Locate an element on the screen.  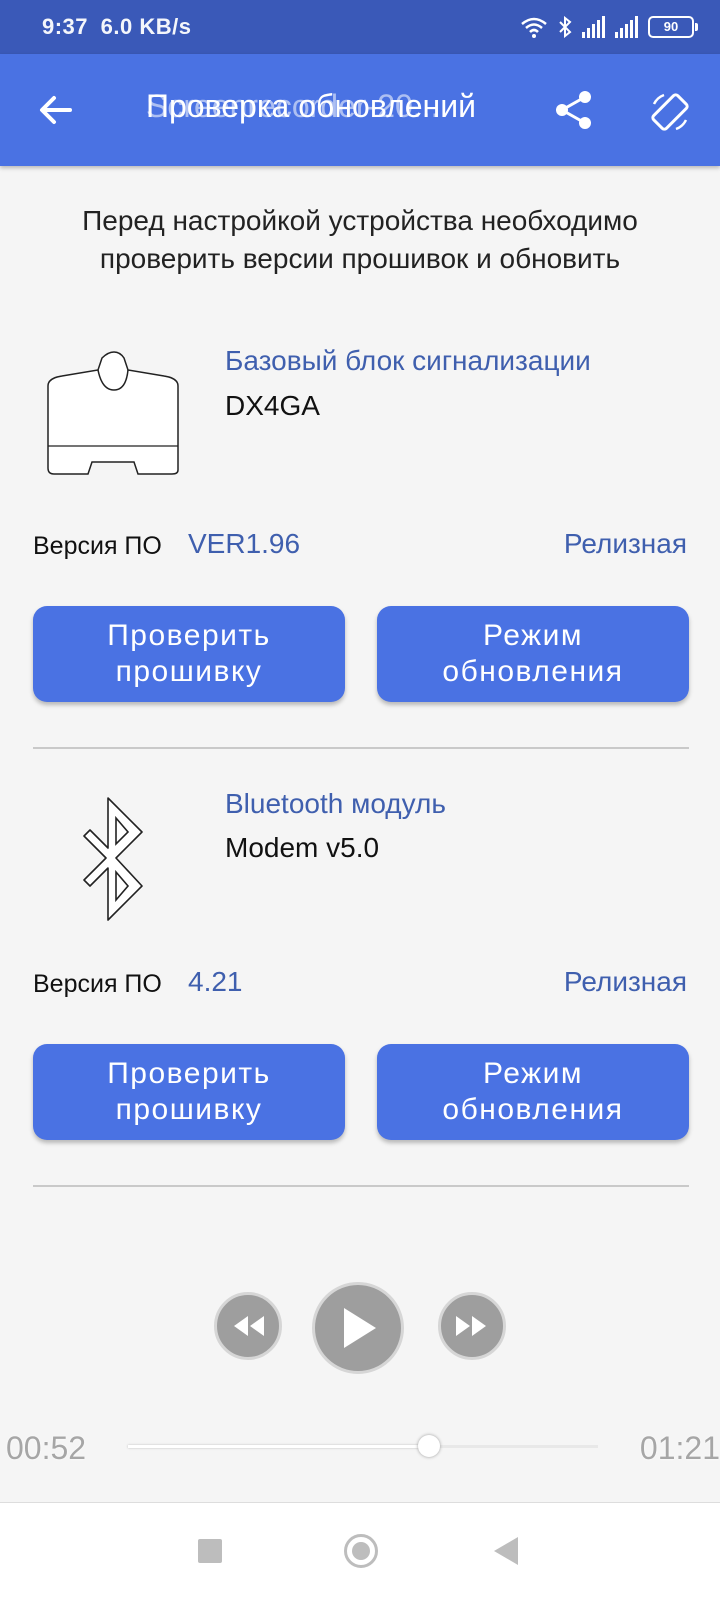
update-mode-label-1b: обновления is located at coordinates (533, 671).